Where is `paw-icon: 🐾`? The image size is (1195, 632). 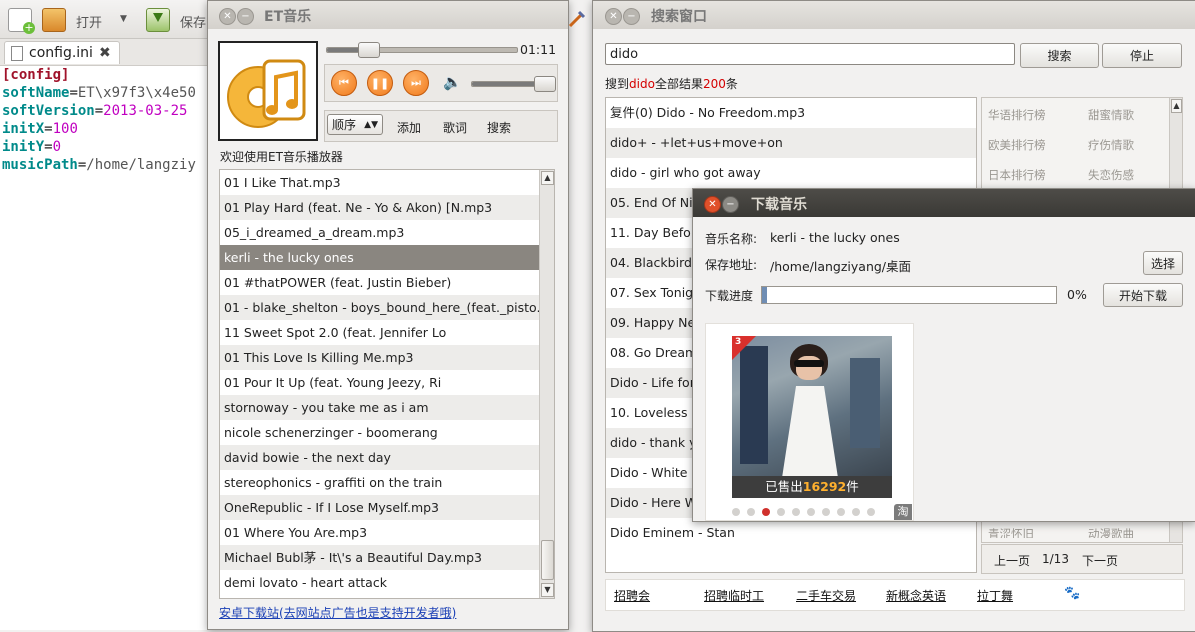 paw-icon: 🐾 is located at coordinates (1072, 593).